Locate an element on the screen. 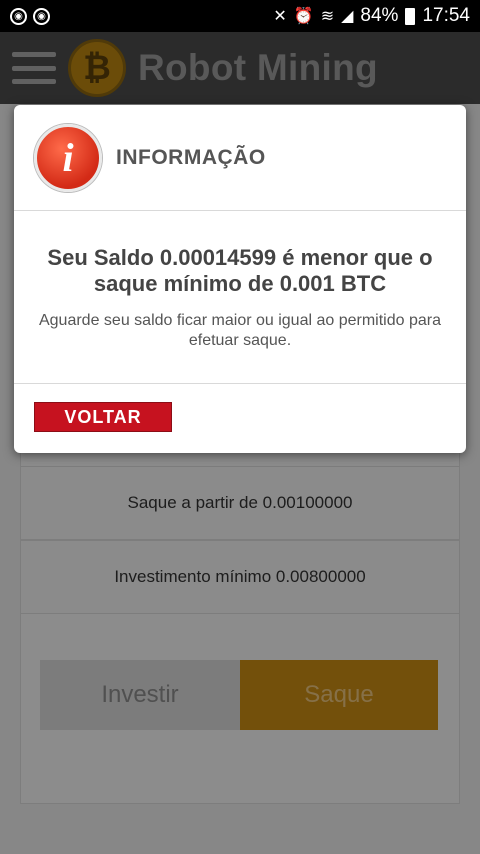 The image size is (480, 854). info-icon: i is located at coordinates (68, 157).